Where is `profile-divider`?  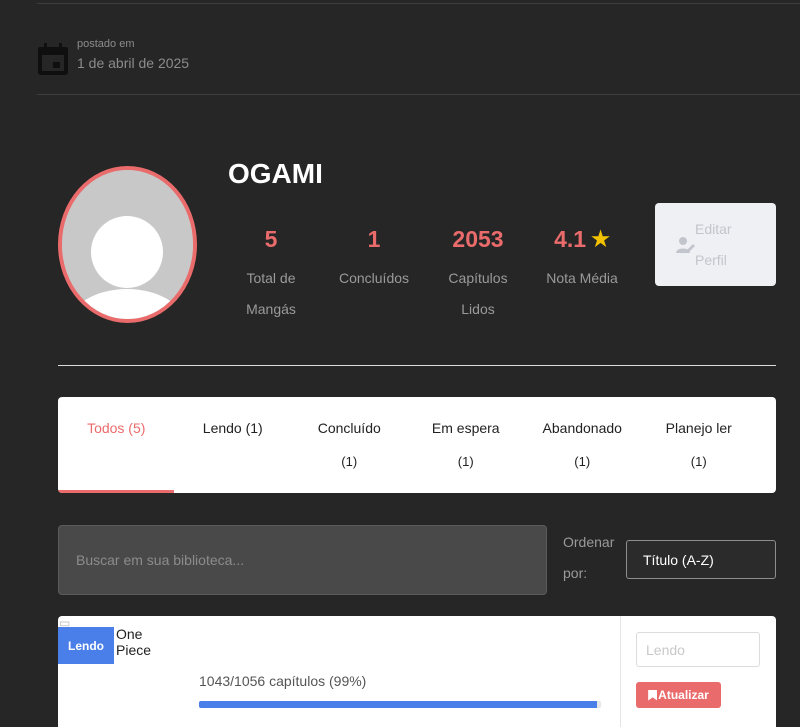 profile-divider is located at coordinates (417, 365).